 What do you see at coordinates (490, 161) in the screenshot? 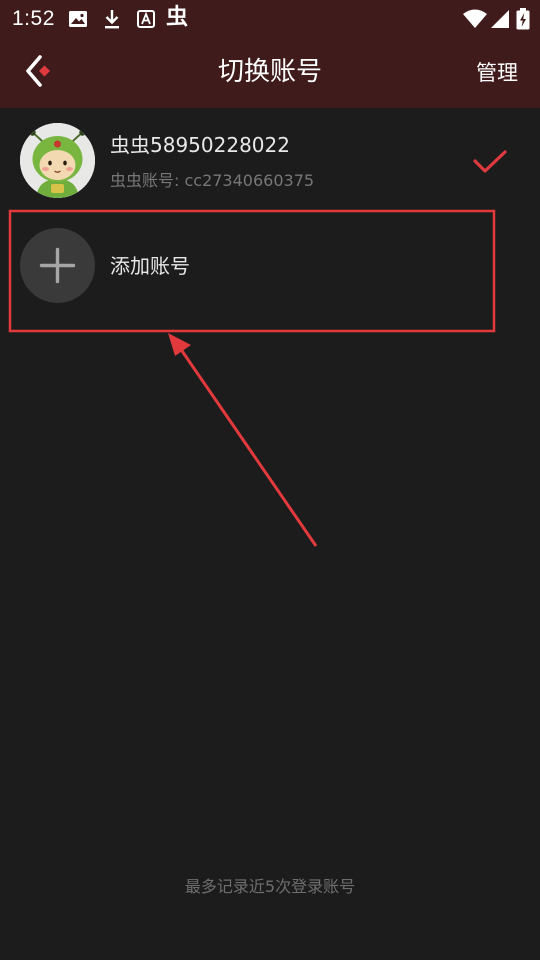
I see `checkmark-icon` at bounding box center [490, 161].